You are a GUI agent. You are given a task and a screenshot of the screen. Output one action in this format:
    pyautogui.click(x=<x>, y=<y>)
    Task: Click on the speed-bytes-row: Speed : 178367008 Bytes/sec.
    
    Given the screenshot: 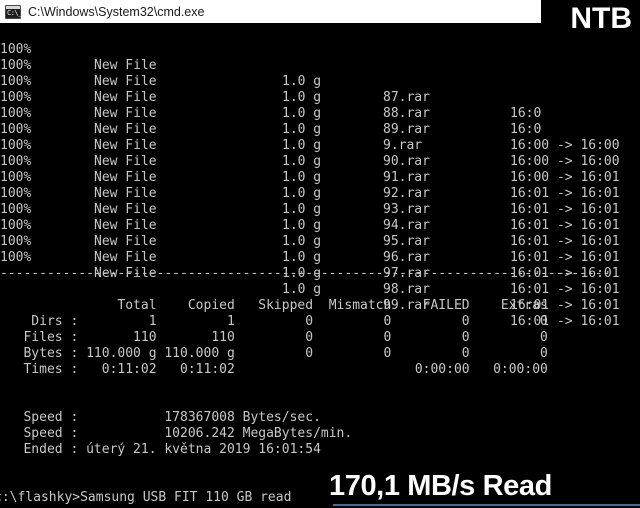 What is the action you would take?
    pyautogui.click(x=160, y=417)
    